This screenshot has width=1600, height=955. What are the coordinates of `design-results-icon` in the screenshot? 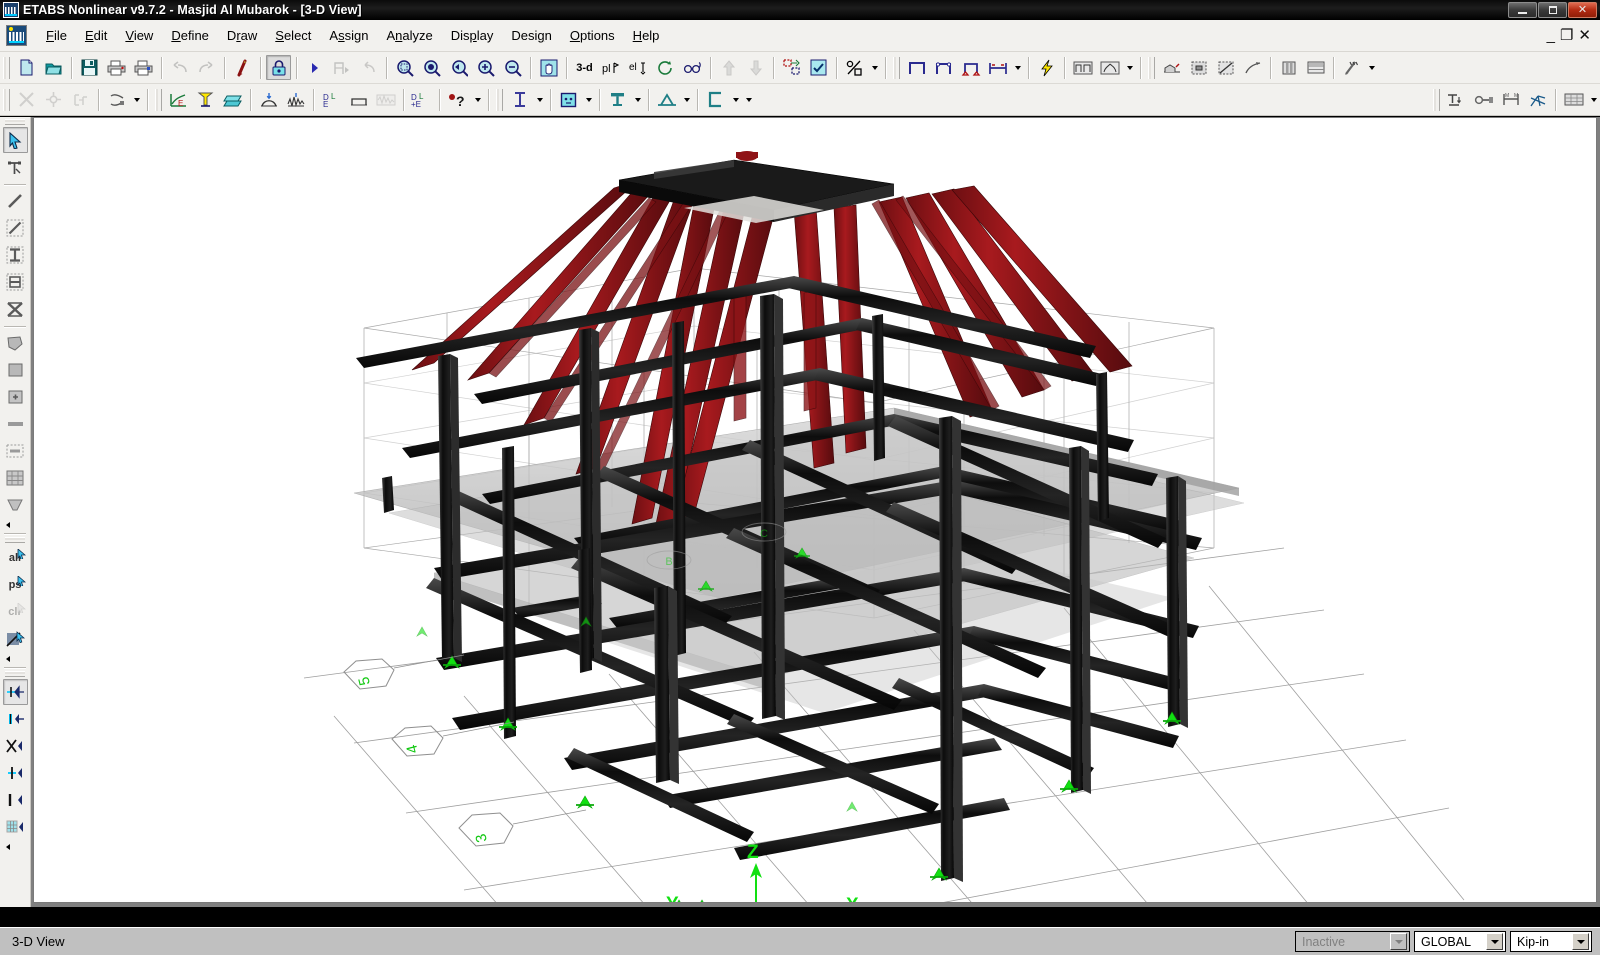 It's located at (1351, 67).